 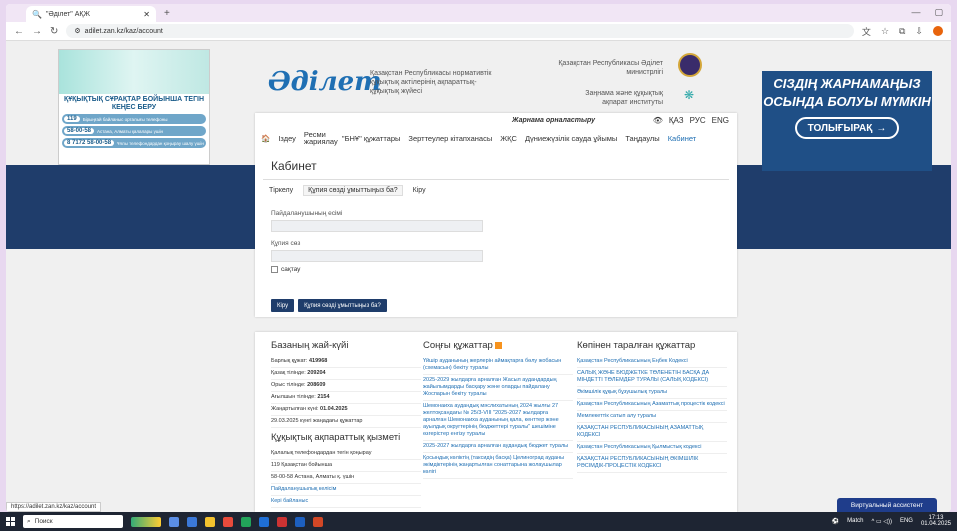 What do you see at coordinates (902, 31) in the screenshot?
I see `extensions-icon: ⧉` at bounding box center [902, 31].